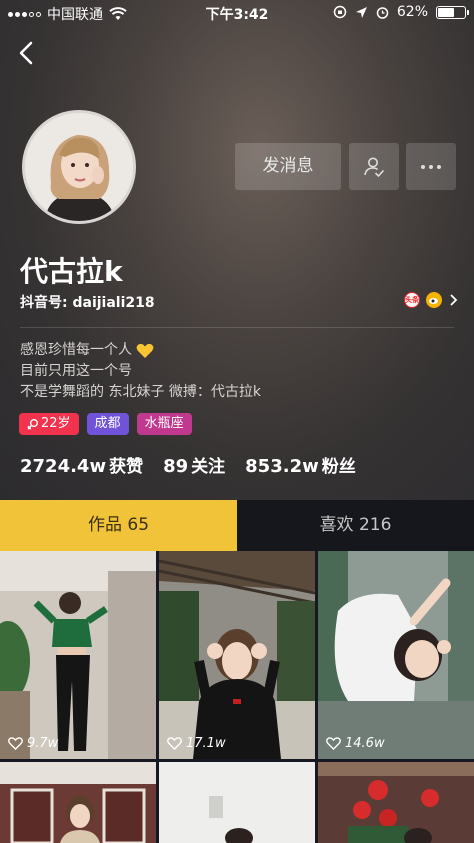  What do you see at coordinates (43, 743) in the screenshot?
I see `likes-count: 9.7w` at bounding box center [43, 743].